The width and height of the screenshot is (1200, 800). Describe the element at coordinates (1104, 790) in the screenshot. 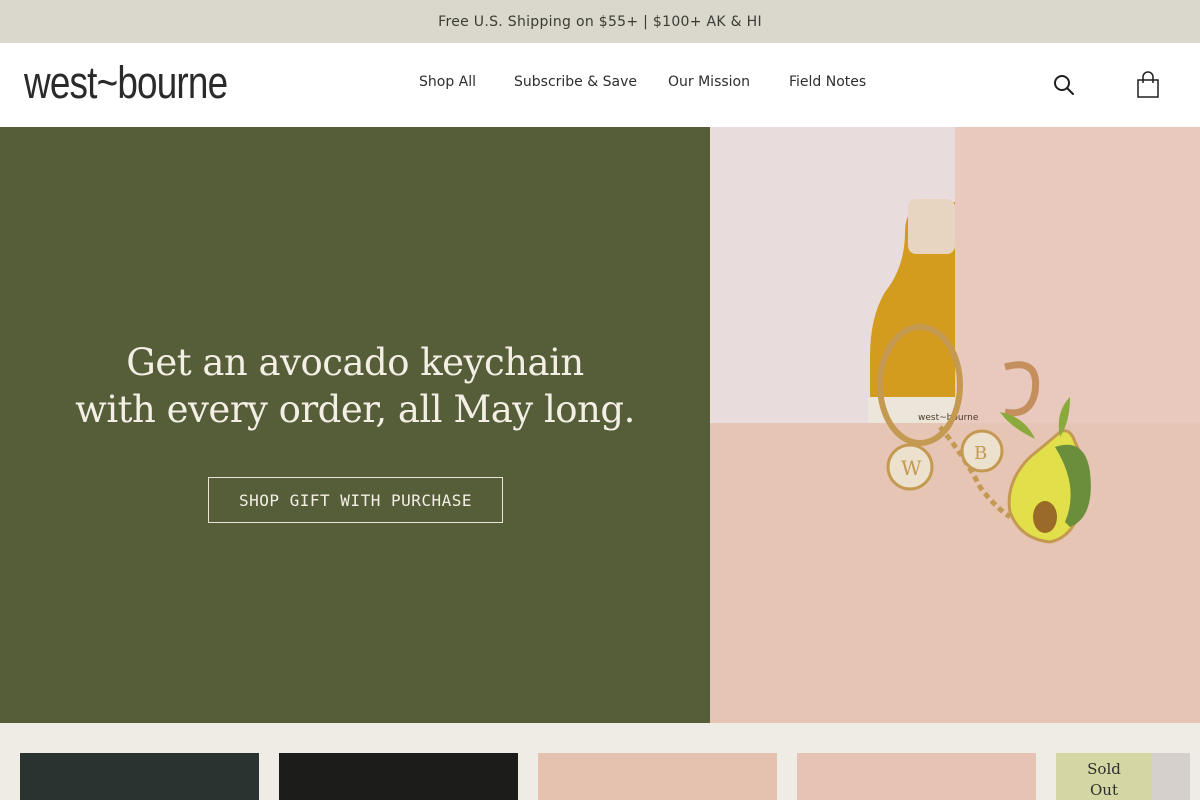

I see `sold-out-line-2: Out` at that location.